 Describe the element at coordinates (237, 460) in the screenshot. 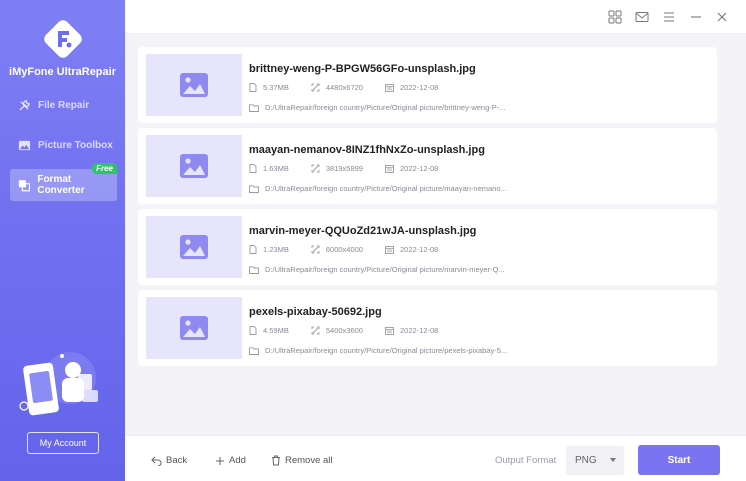

I see `add-label: Add` at that location.